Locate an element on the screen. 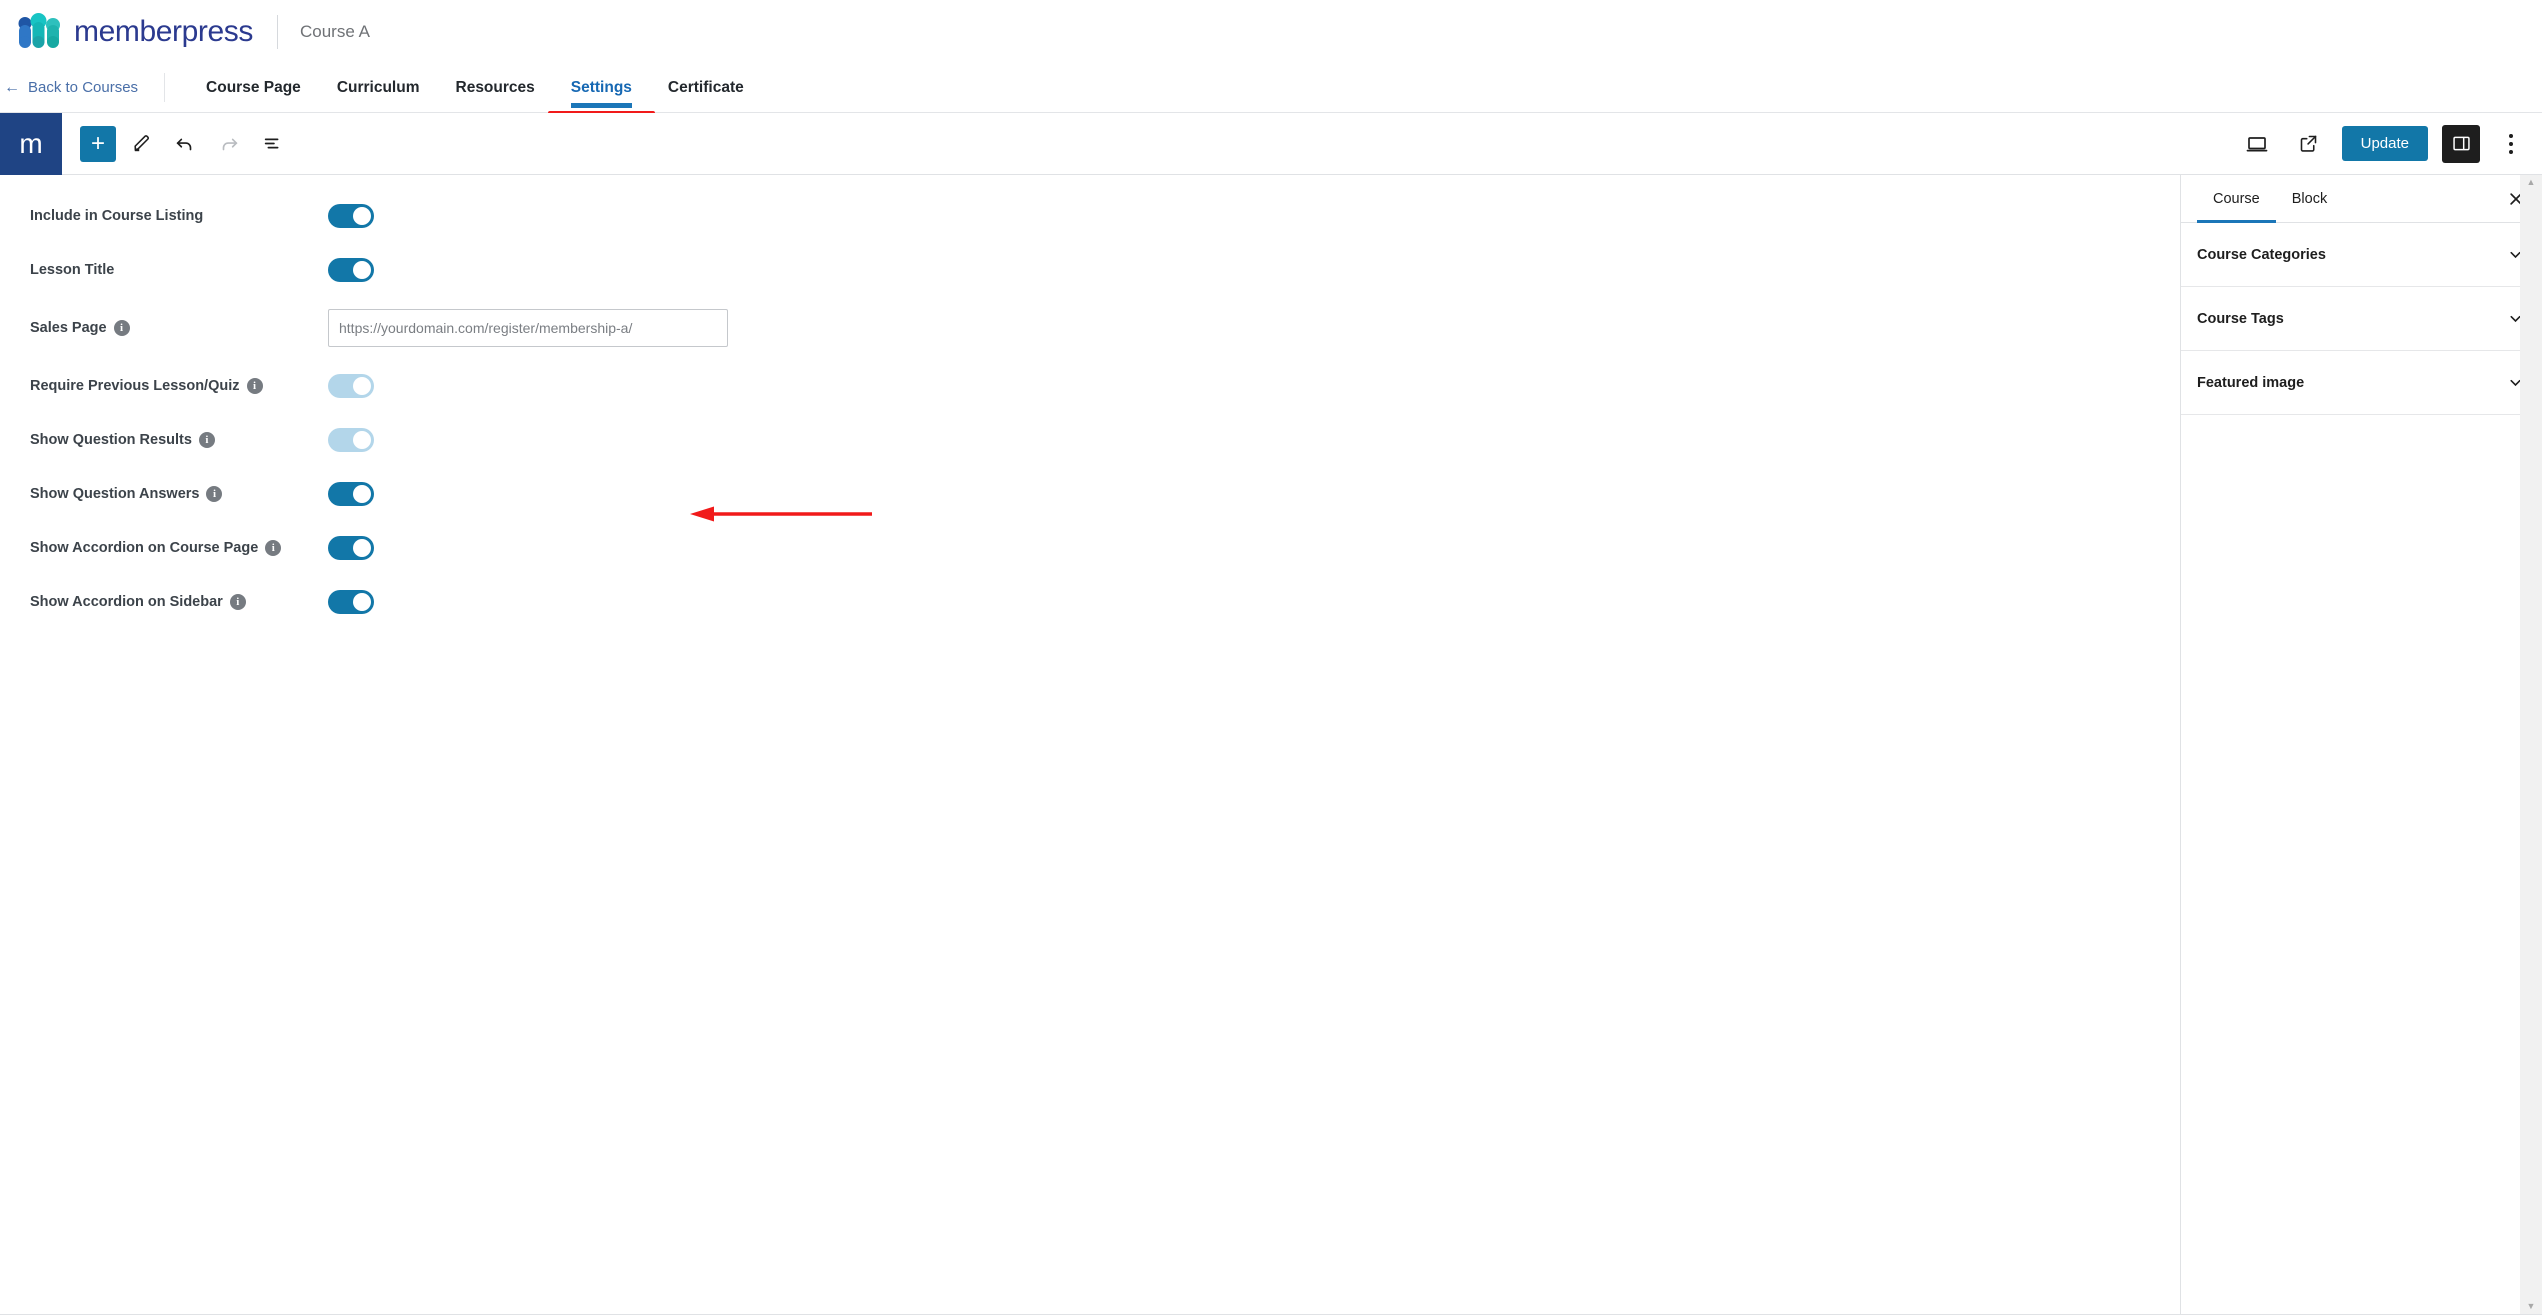  setting-row-show-accordion-on-course-page: Show Accordion on Course Page i is located at coordinates (1105, 548).